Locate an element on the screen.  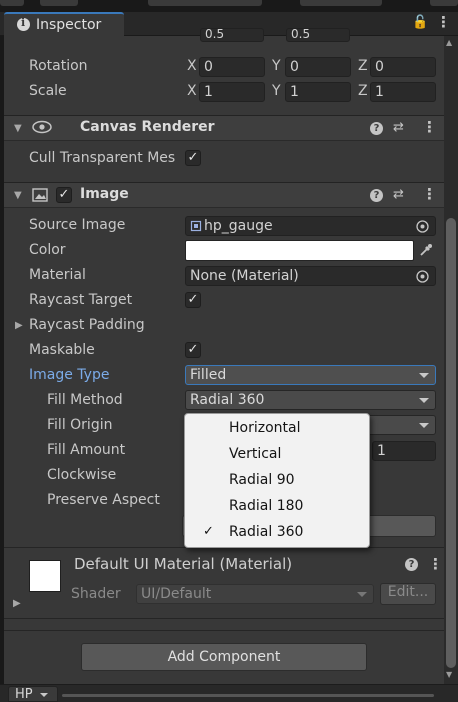
top-toolbar-strip is located at coordinates (229, 6).